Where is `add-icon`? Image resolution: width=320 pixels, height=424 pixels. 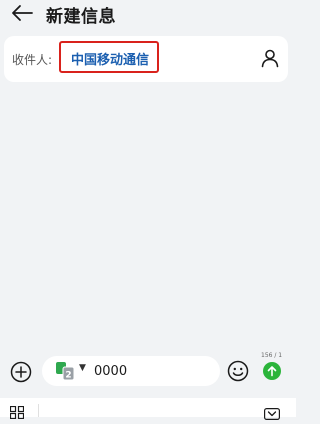
add-icon is located at coordinates (21, 372).